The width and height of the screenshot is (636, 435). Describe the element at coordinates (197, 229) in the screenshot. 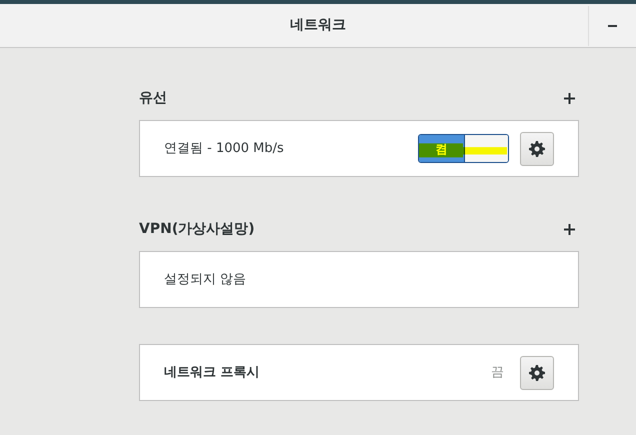

I see `section-title: VPN(가상사설망)` at that location.